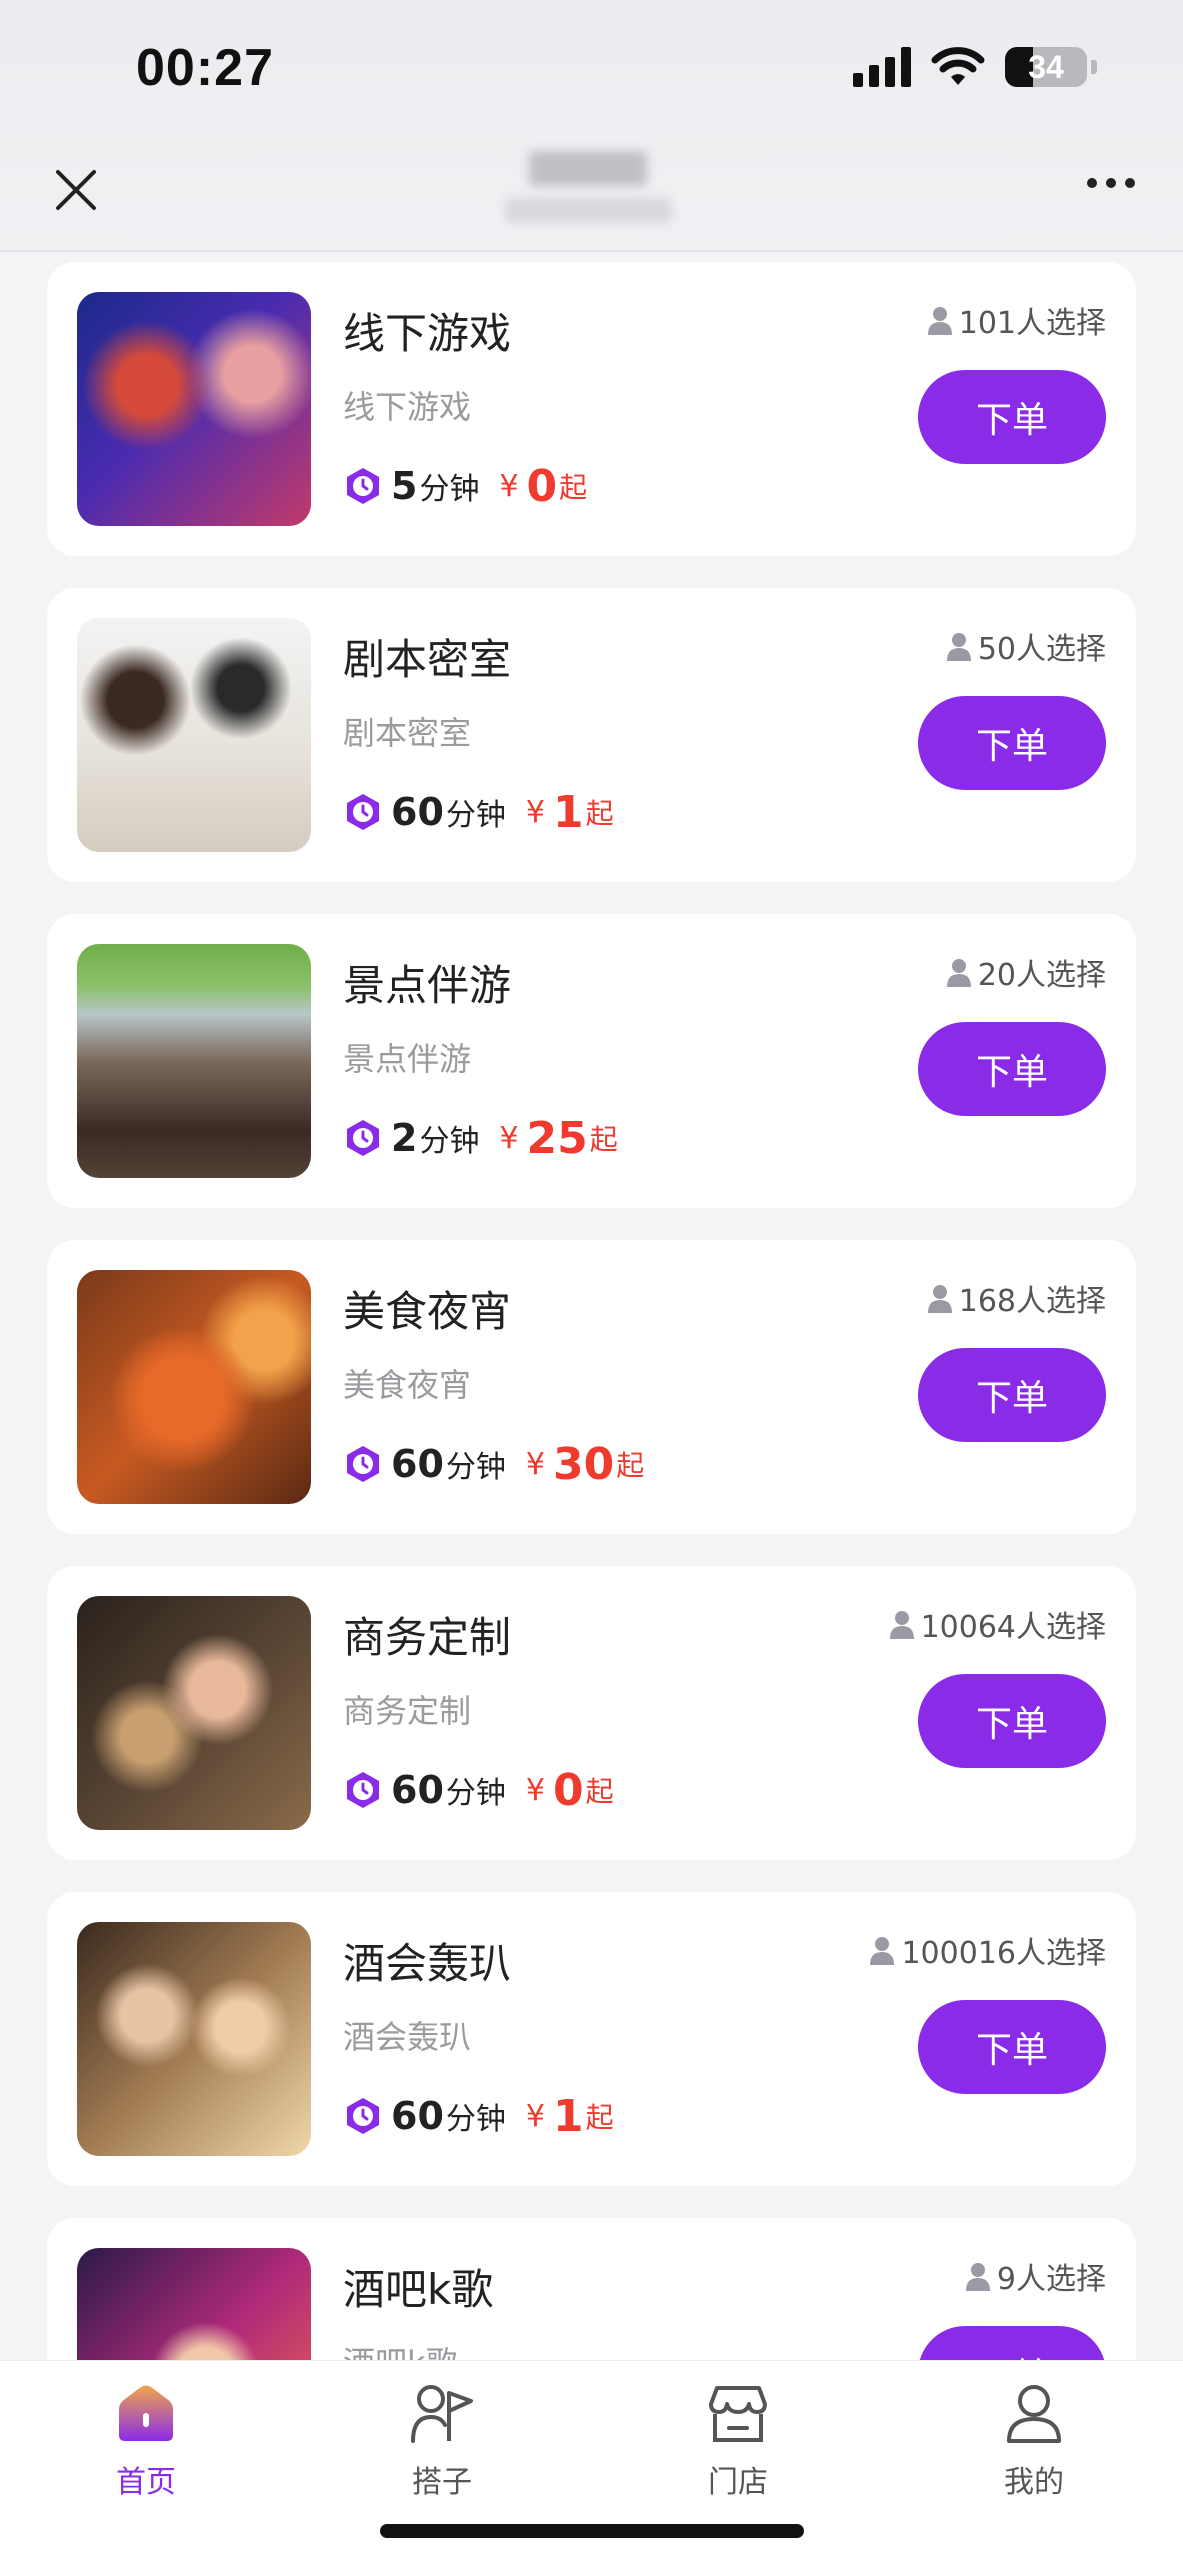 The height and width of the screenshot is (2560, 1183). What do you see at coordinates (591, 409) in the screenshot?
I see `service-card: 线下游戏 线下游戏 5 分钟 ¥0 起 101人选择 下单` at bounding box center [591, 409].